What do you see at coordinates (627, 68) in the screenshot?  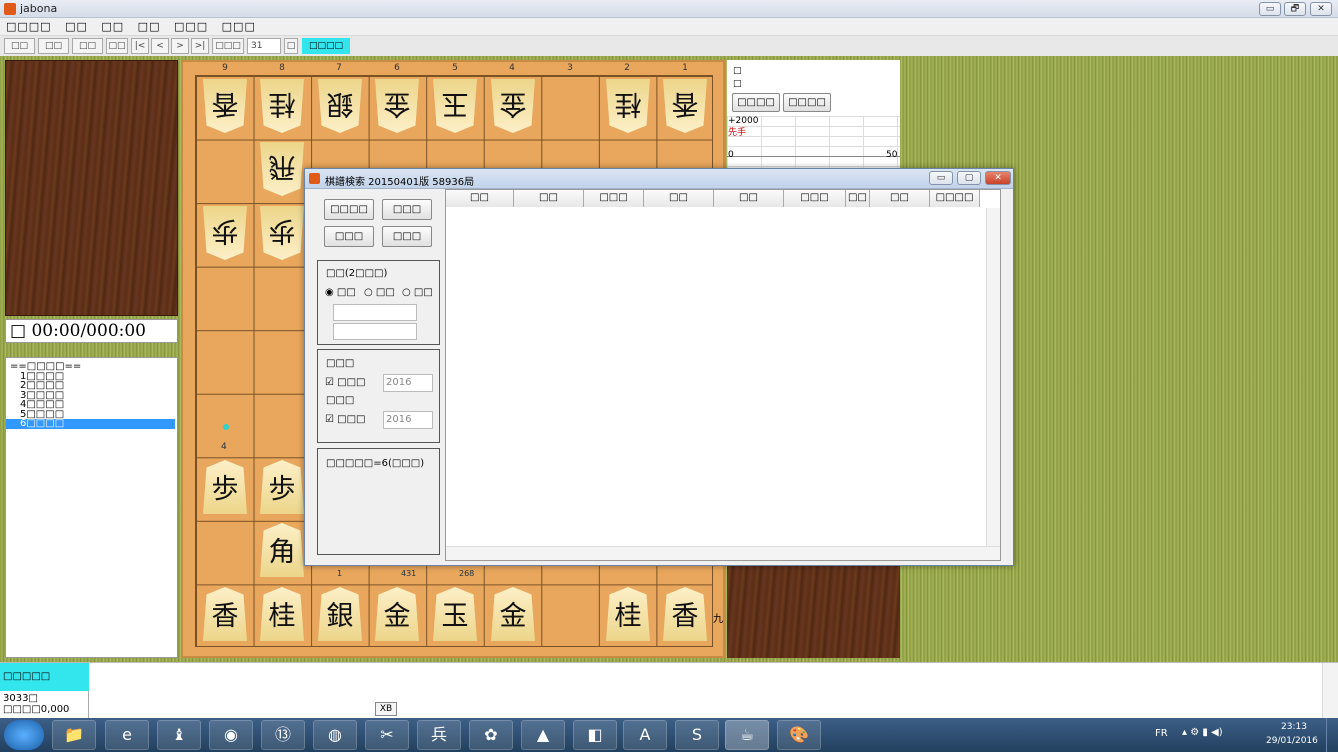 I see `col-label-2: 2` at bounding box center [627, 68].